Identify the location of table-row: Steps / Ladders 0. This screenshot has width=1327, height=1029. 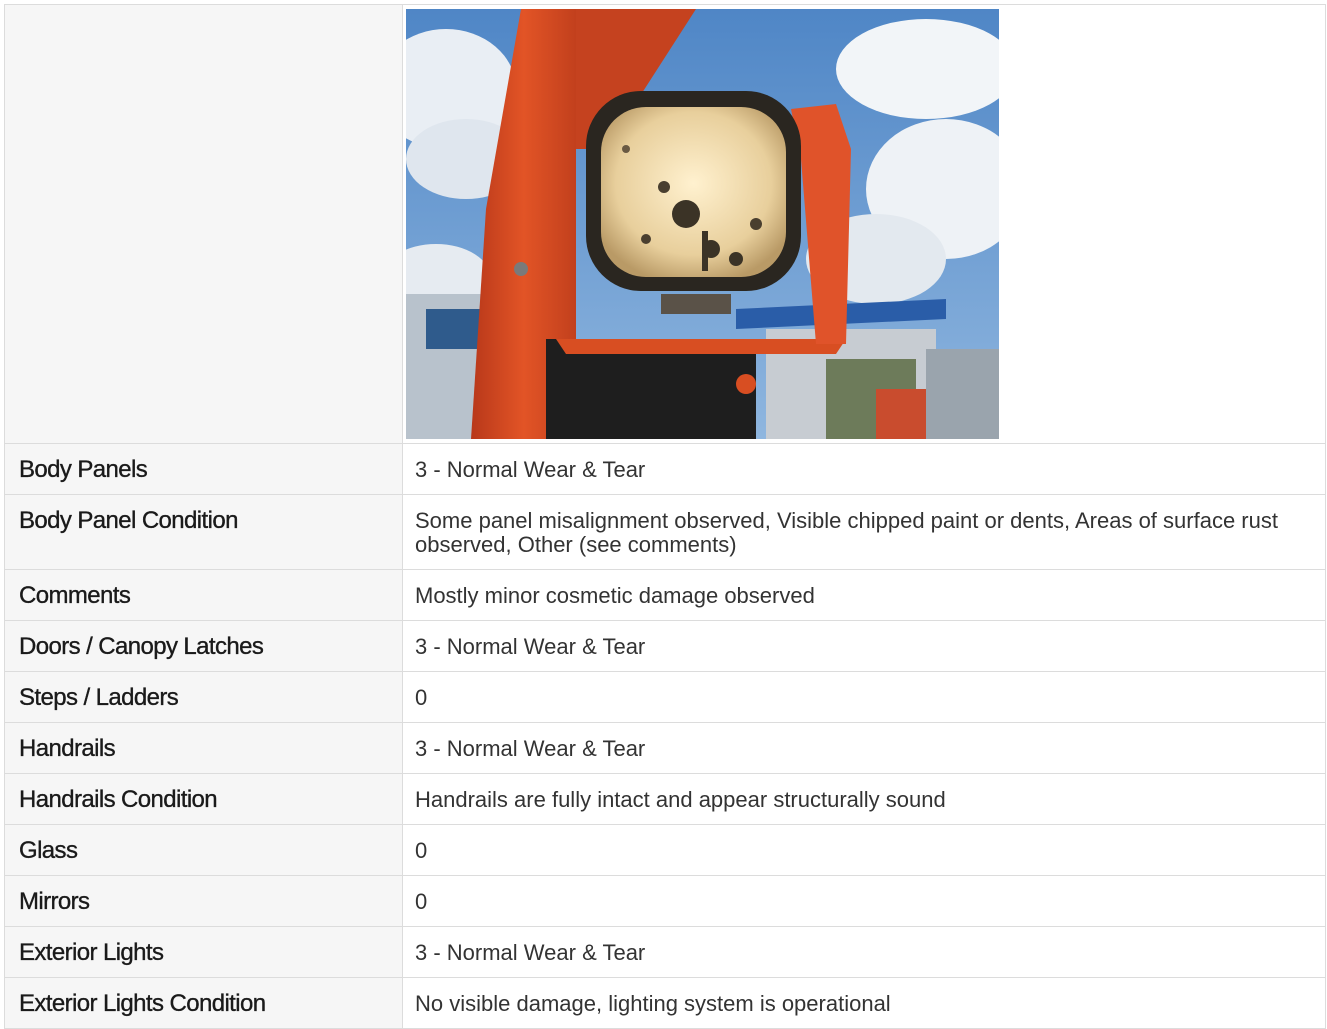
(665, 697).